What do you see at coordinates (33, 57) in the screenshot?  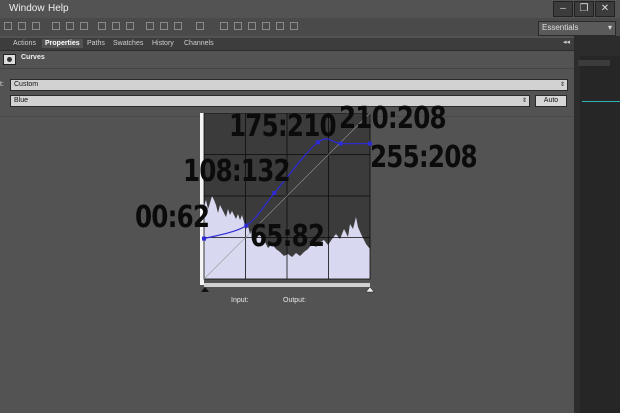 I see `panel-title: Curves` at bounding box center [33, 57].